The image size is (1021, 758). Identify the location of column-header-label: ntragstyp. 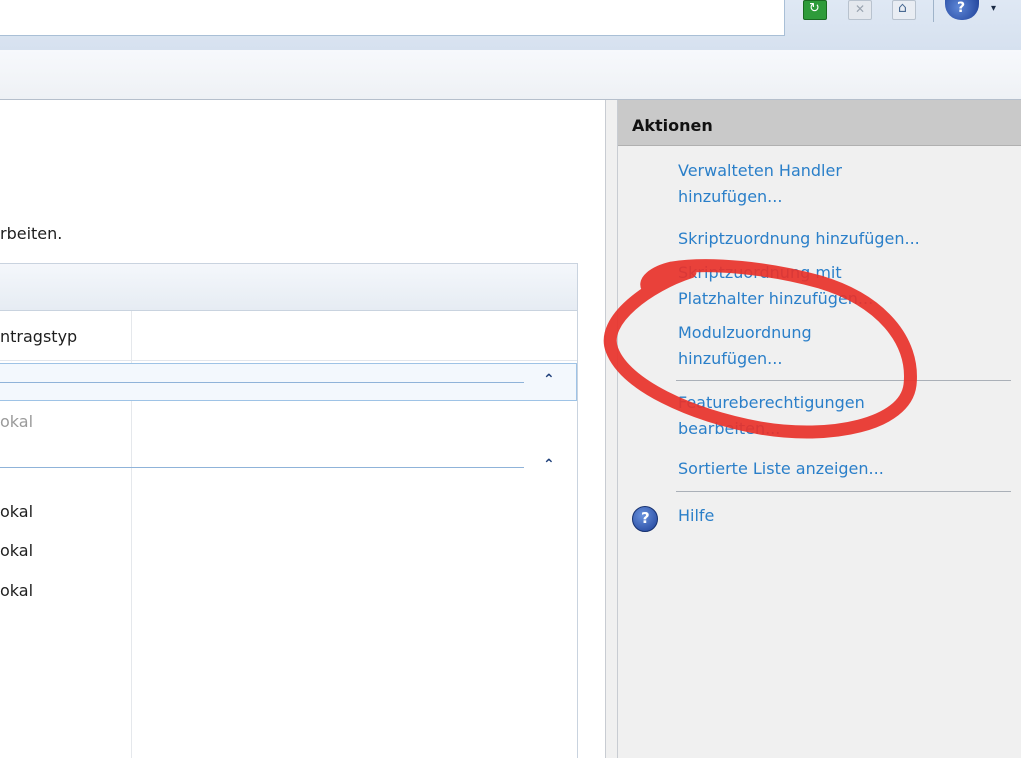
(39, 336).